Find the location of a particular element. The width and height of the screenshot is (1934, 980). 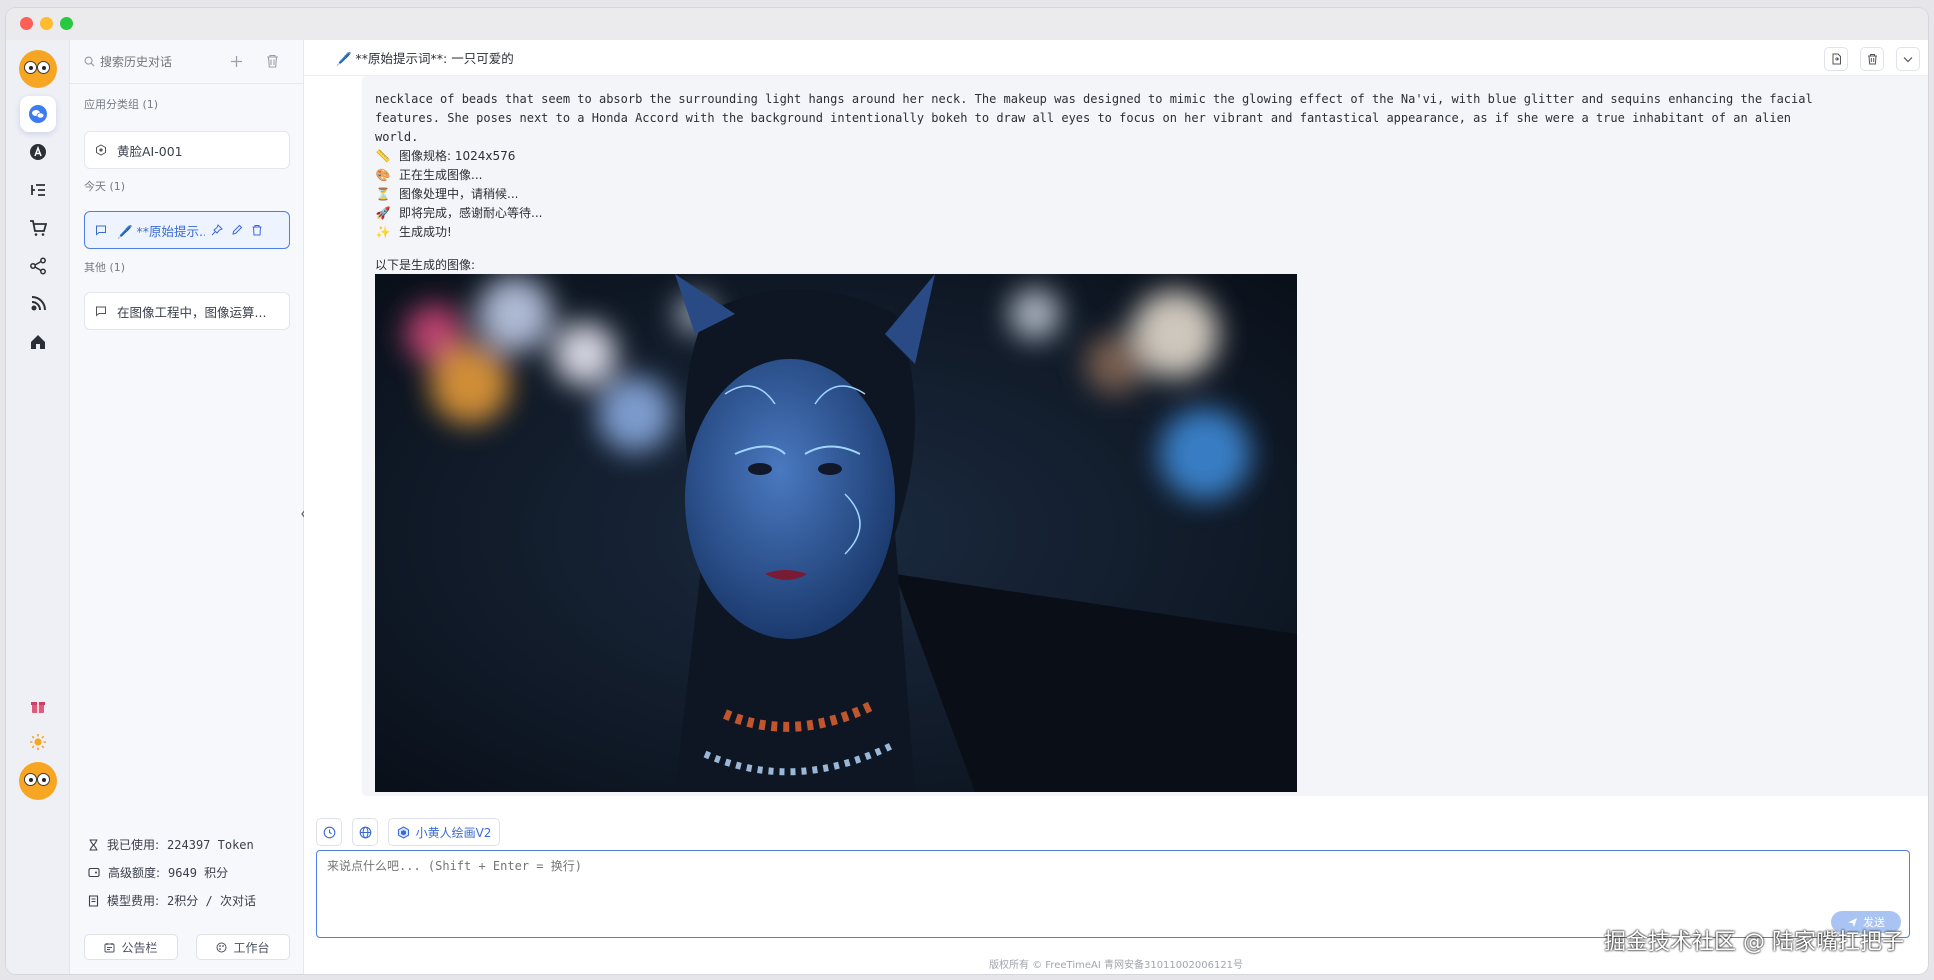

status-line: ✨ 生成成功! is located at coordinates (413, 232).